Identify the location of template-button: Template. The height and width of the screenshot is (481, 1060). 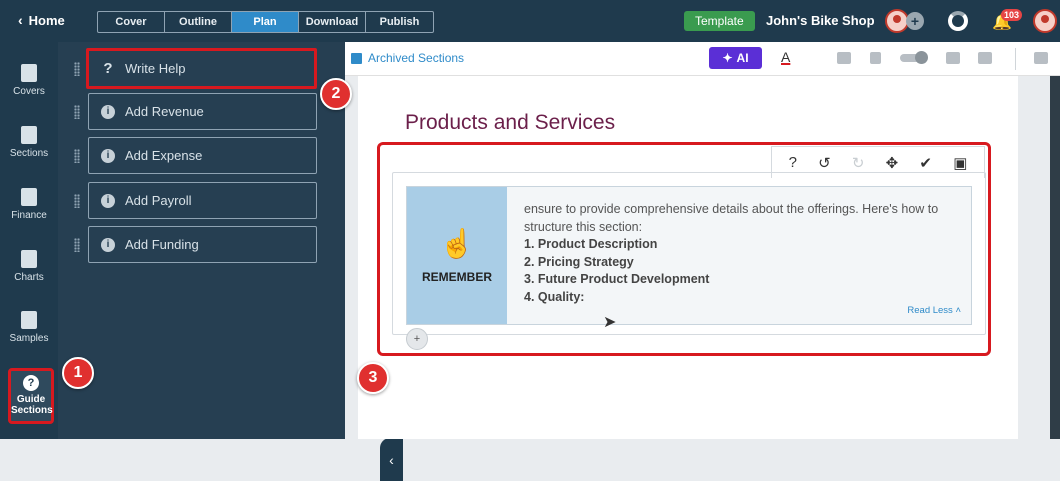
(719, 21).